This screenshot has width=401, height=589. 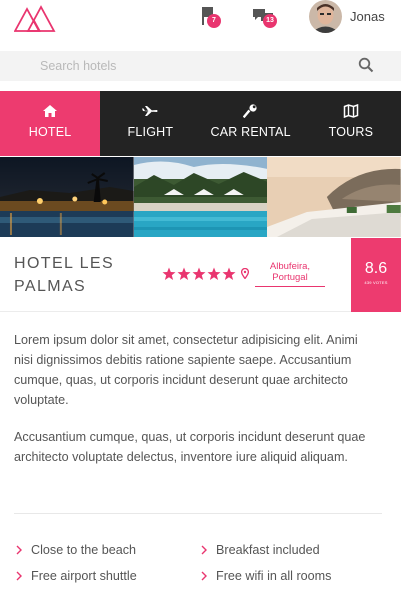 I want to click on map-pin-icon, so click(x=245, y=273).